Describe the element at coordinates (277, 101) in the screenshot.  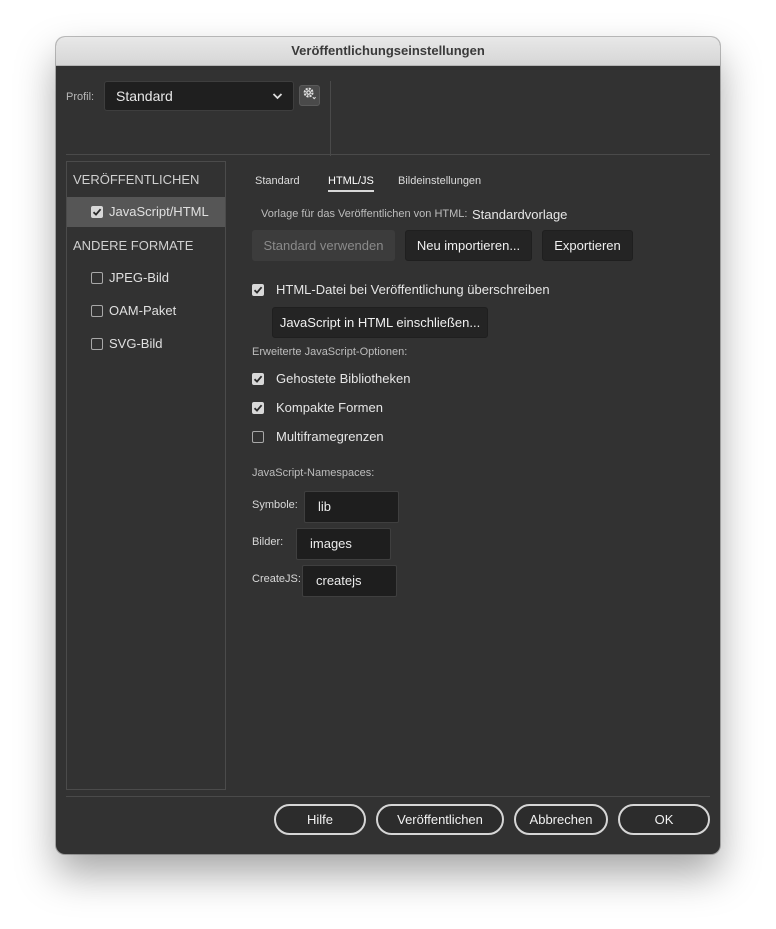
I see `chevron-down-icon` at that location.